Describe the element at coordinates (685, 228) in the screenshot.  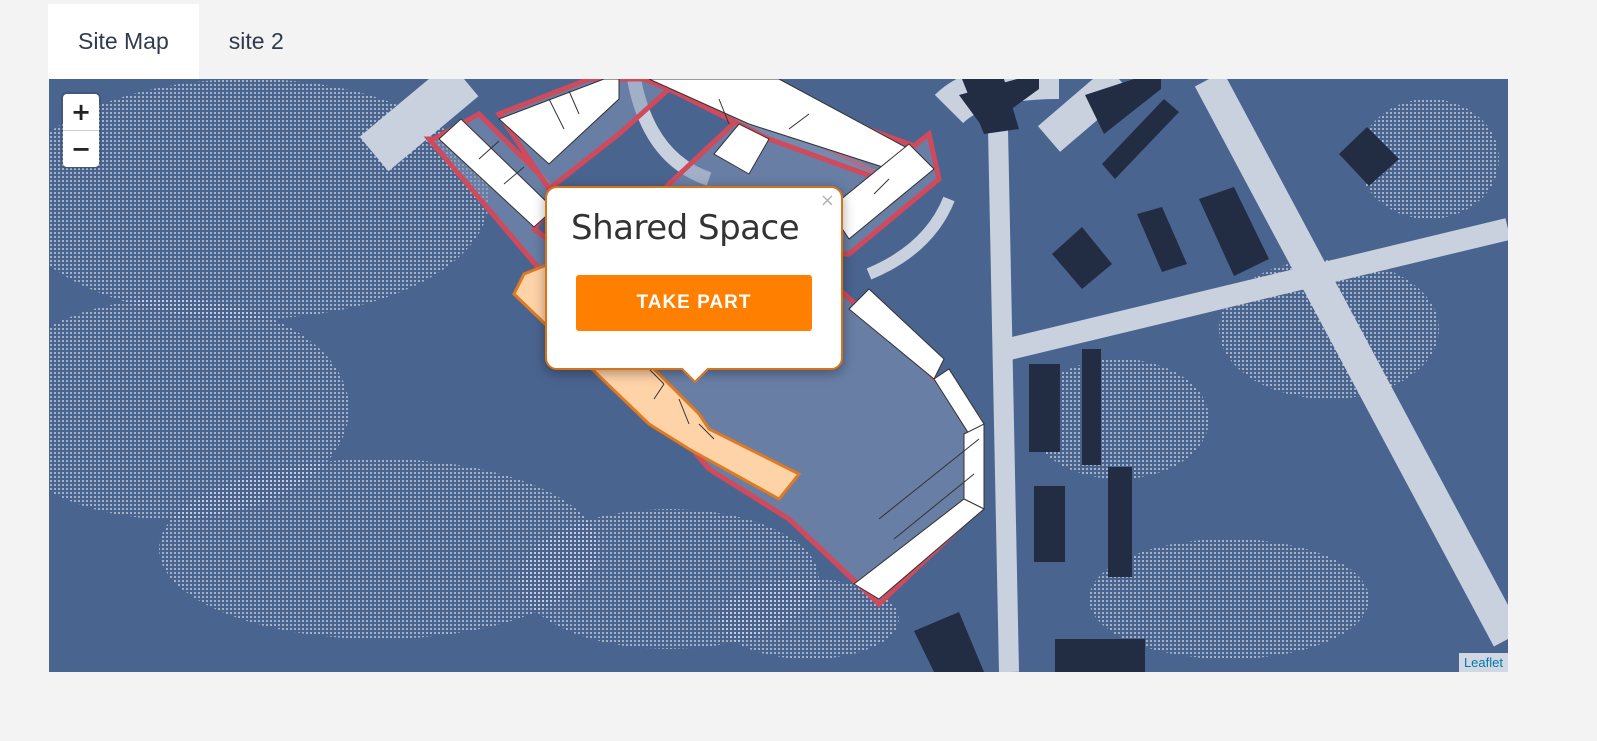
I see `popup-title: Shared Space` at that location.